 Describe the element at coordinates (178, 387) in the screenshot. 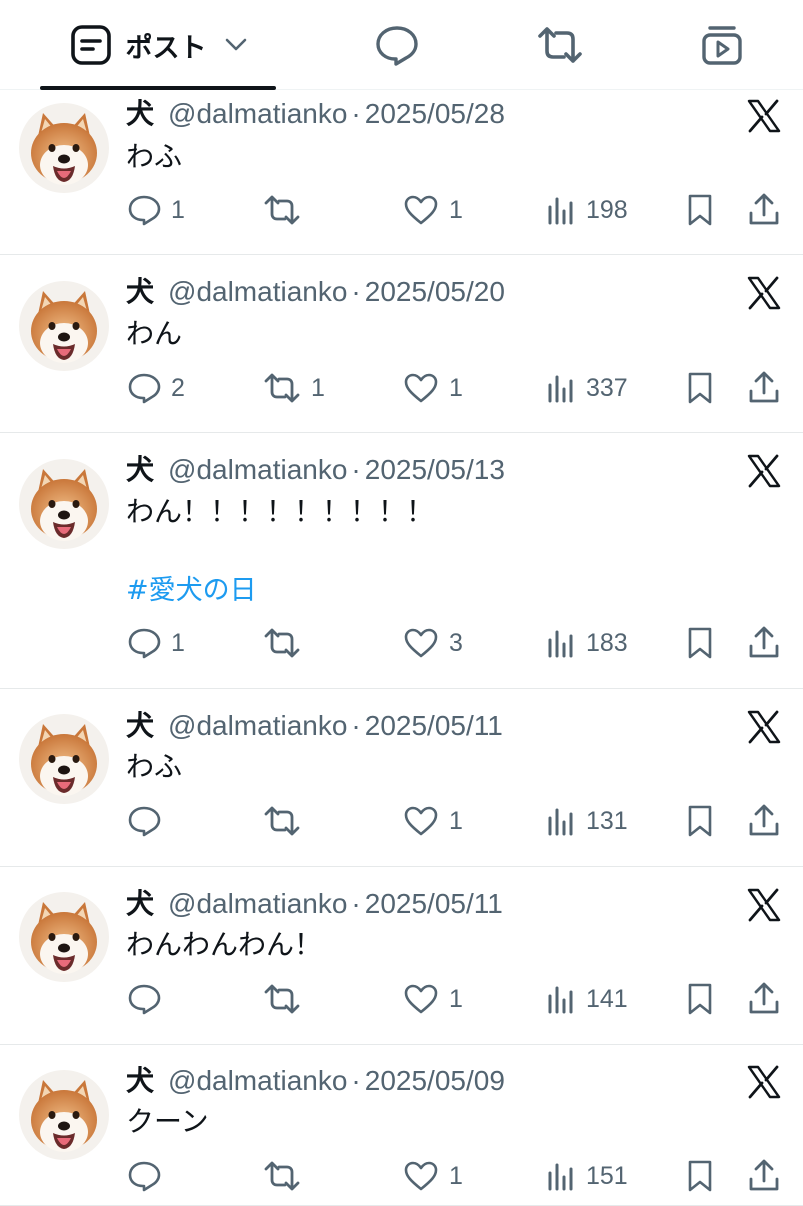

I see `reply-count: 2` at that location.